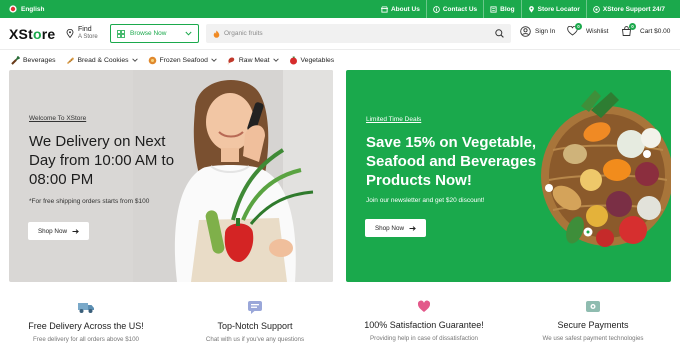  Describe the element at coordinates (593, 325) in the screenshot. I see `feature-title: Secure Payments` at that location.